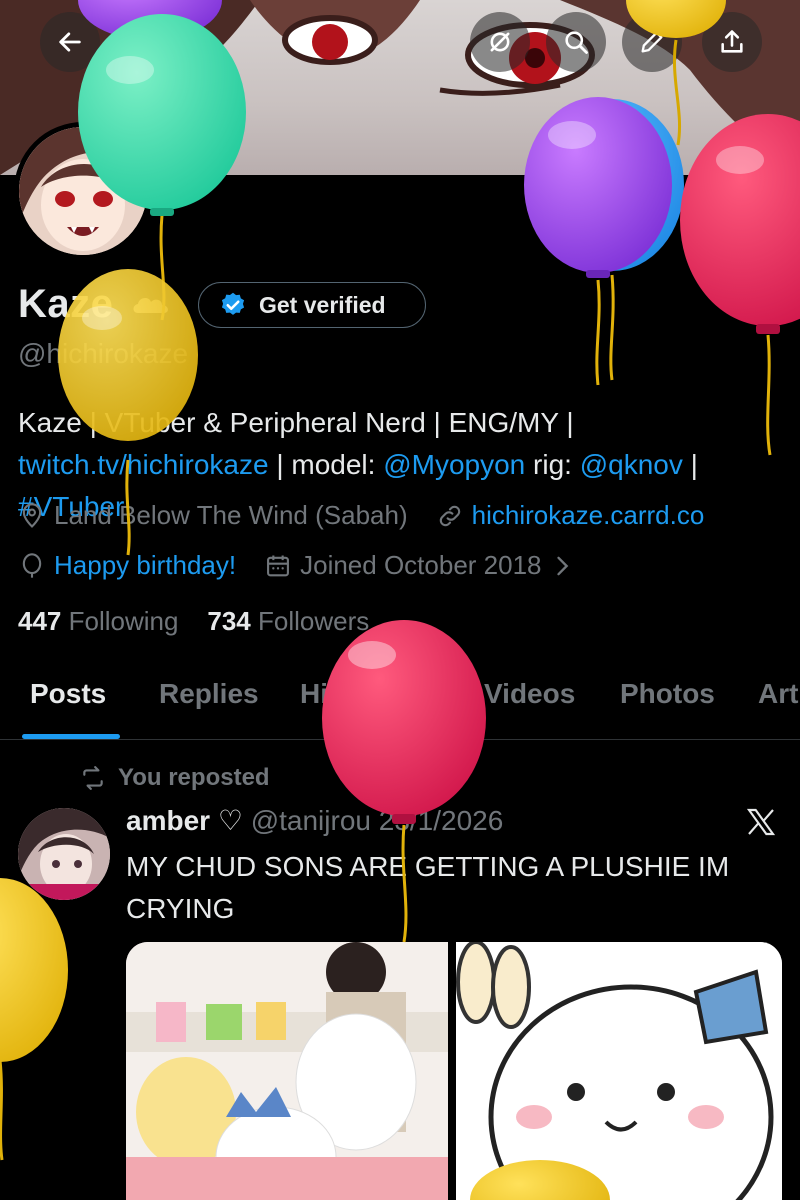 The height and width of the screenshot is (1200, 800). I want to click on verified-badge-icon, so click(233, 303).